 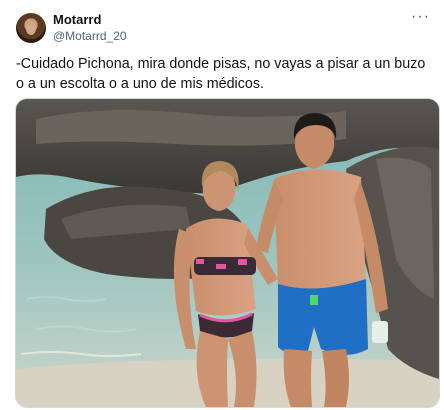 What do you see at coordinates (90, 36) in the screenshot?
I see `author-handle: @Motarrd_20` at bounding box center [90, 36].